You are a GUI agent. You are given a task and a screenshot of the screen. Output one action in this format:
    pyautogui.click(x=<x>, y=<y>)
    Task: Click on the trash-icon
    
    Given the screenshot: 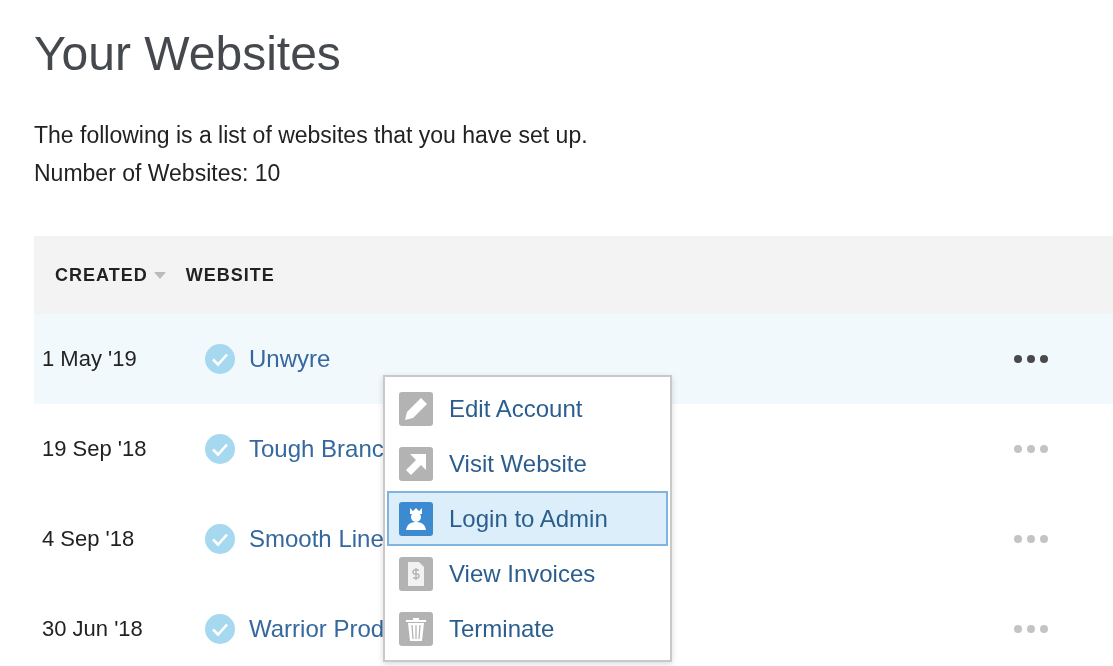 What is the action you would take?
    pyautogui.click(x=416, y=628)
    